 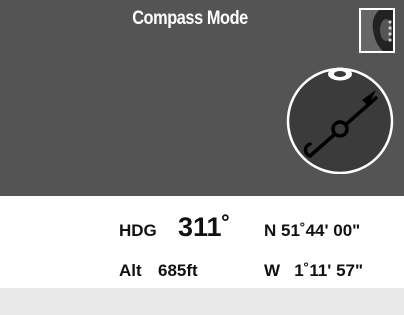 What do you see at coordinates (138, 230) in the screenshot?
I see `heading-label: HDG` at bounding box center [138, 230].